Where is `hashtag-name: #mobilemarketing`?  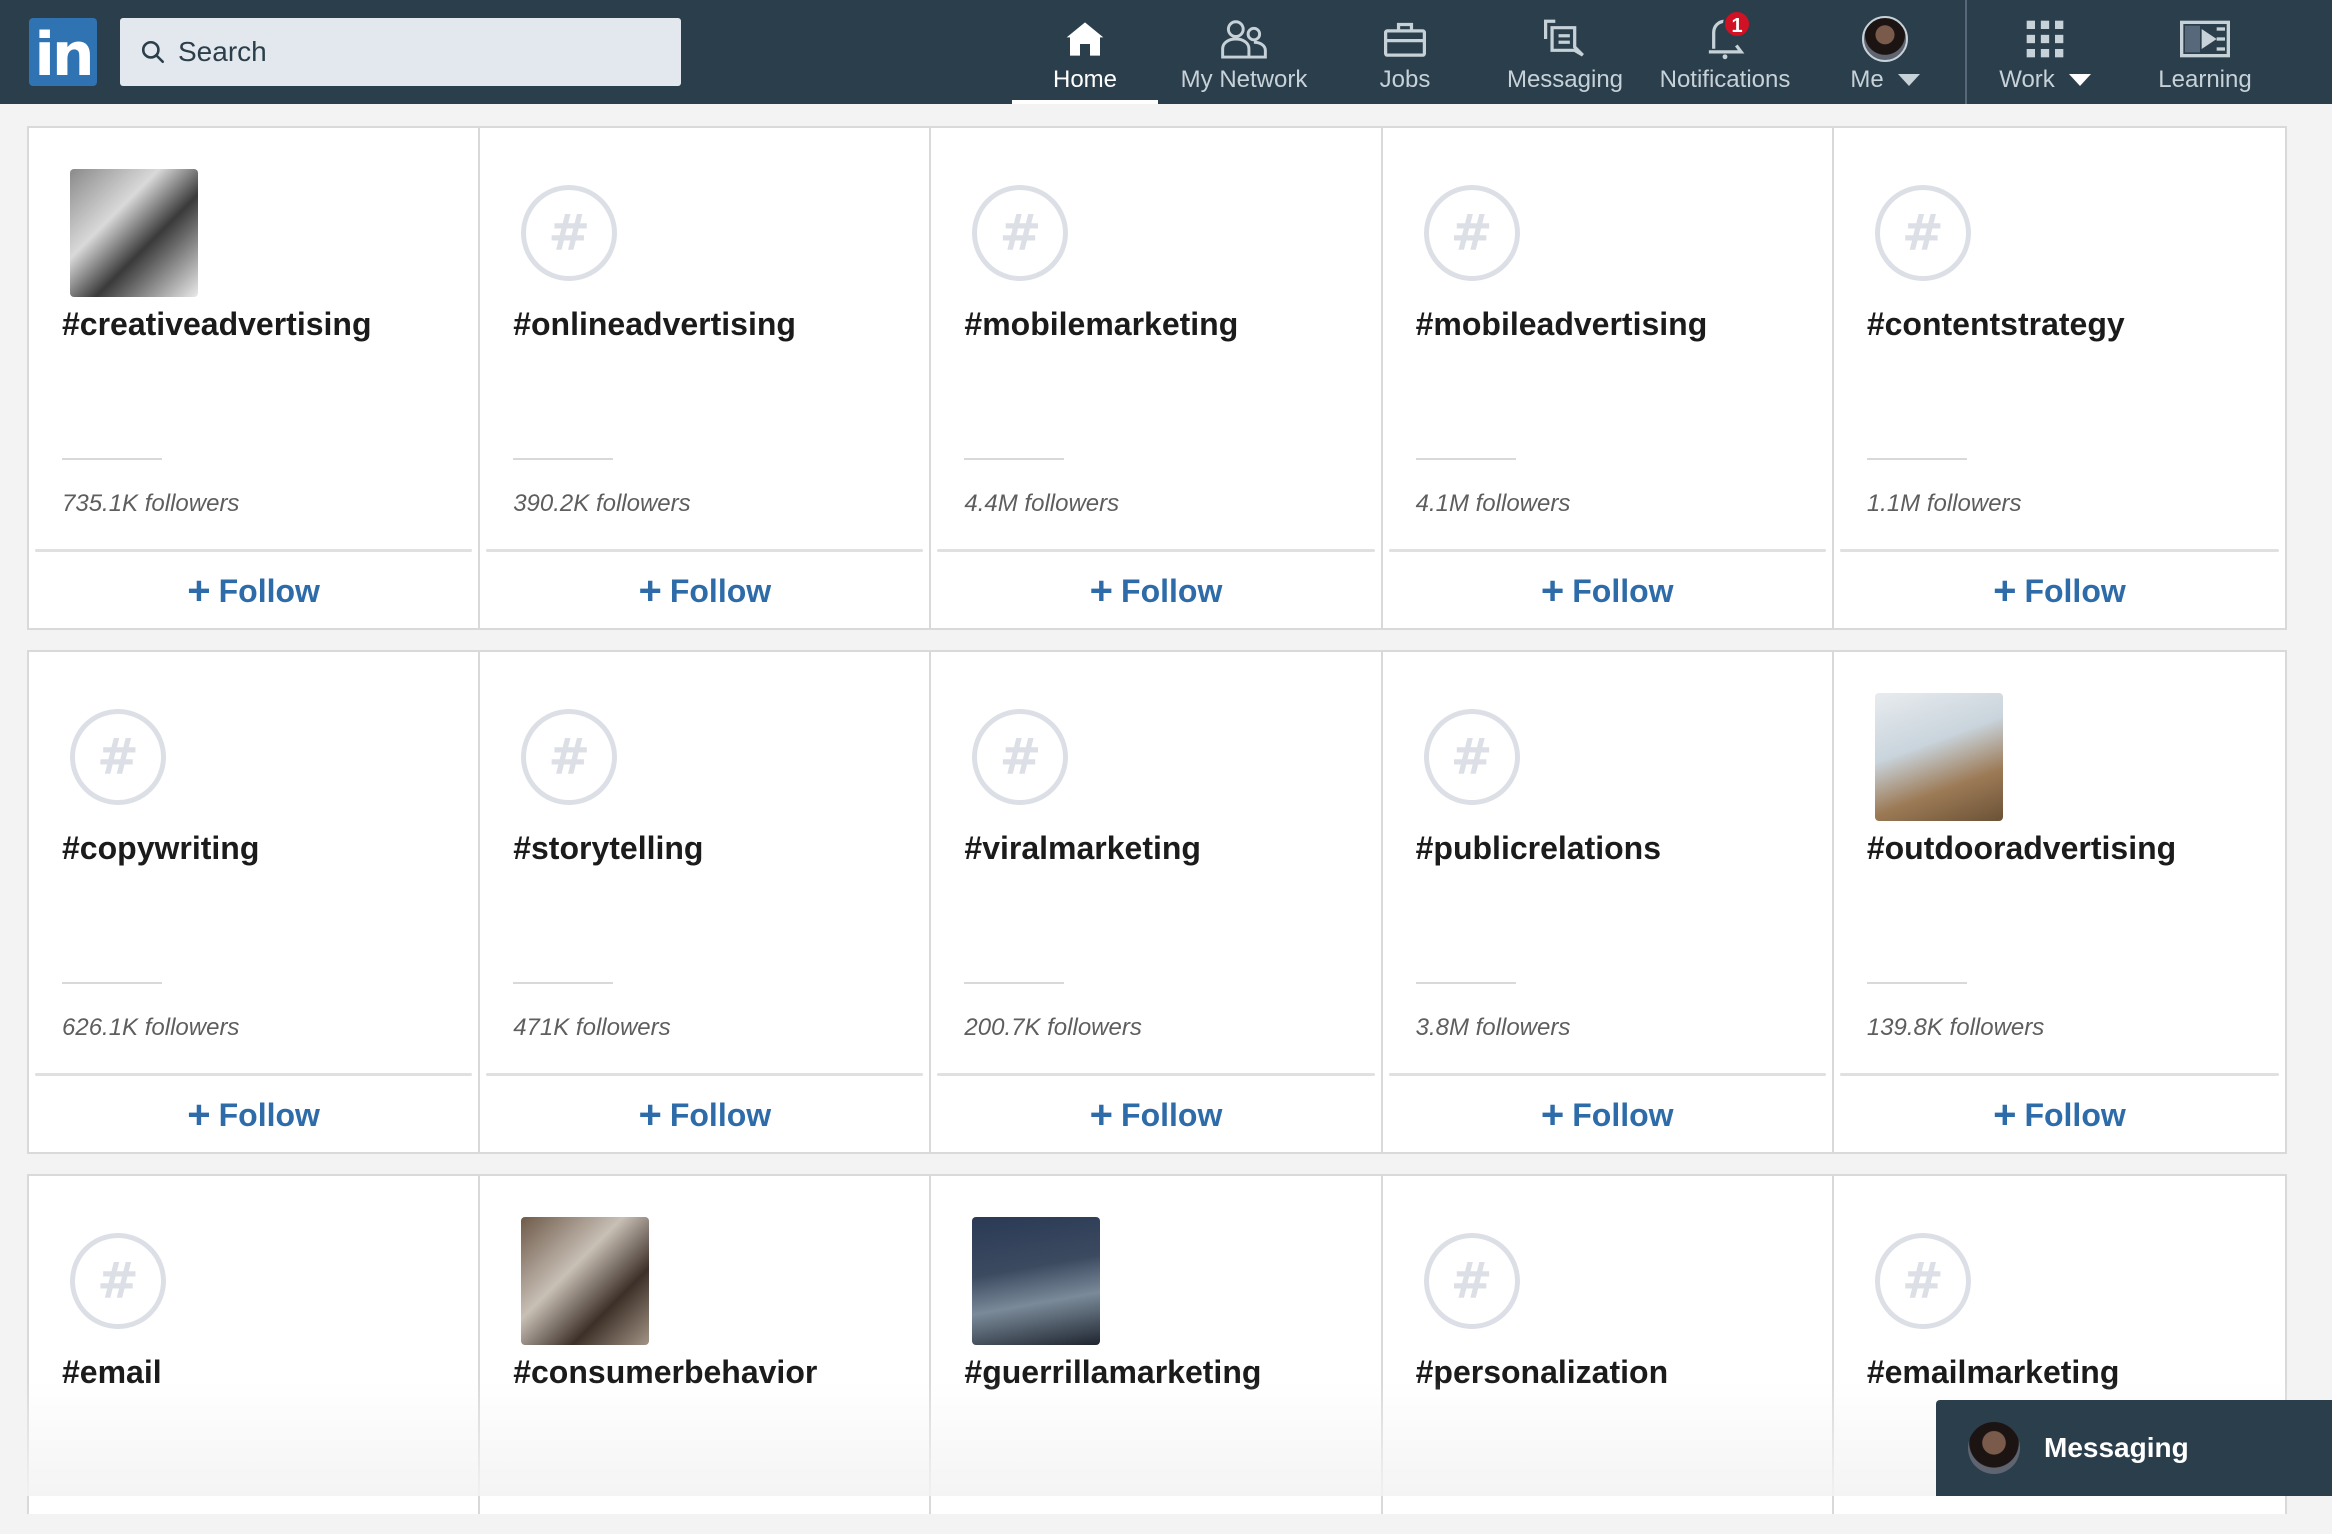
hashtag-name: #mobilemarketing is located at coordinates (1101, 324).